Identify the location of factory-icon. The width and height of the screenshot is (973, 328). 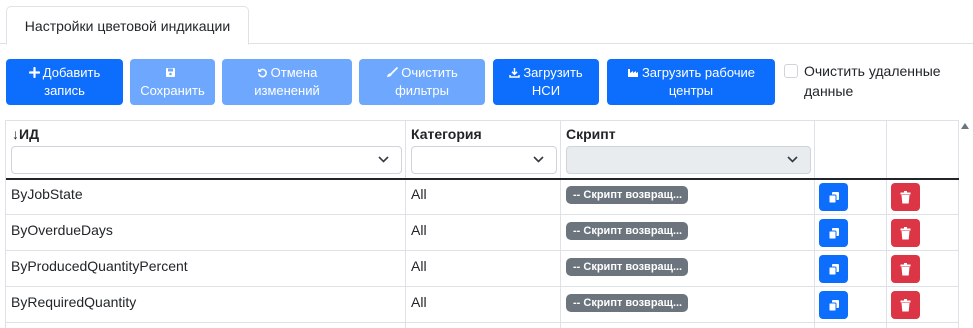
(632, 73).